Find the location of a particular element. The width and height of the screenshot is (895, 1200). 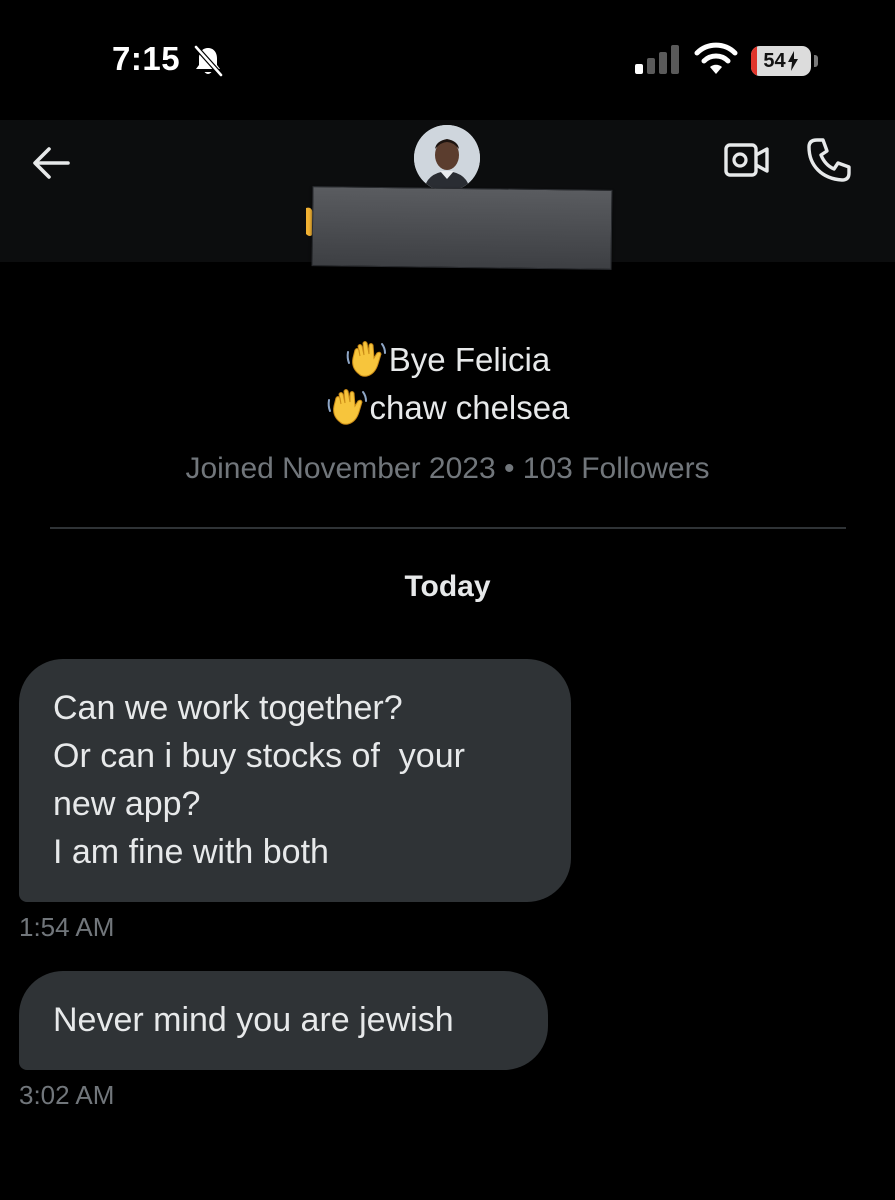

profile-bio: Bye Felicia chaw chelsea is located at coordinates (447, 384).